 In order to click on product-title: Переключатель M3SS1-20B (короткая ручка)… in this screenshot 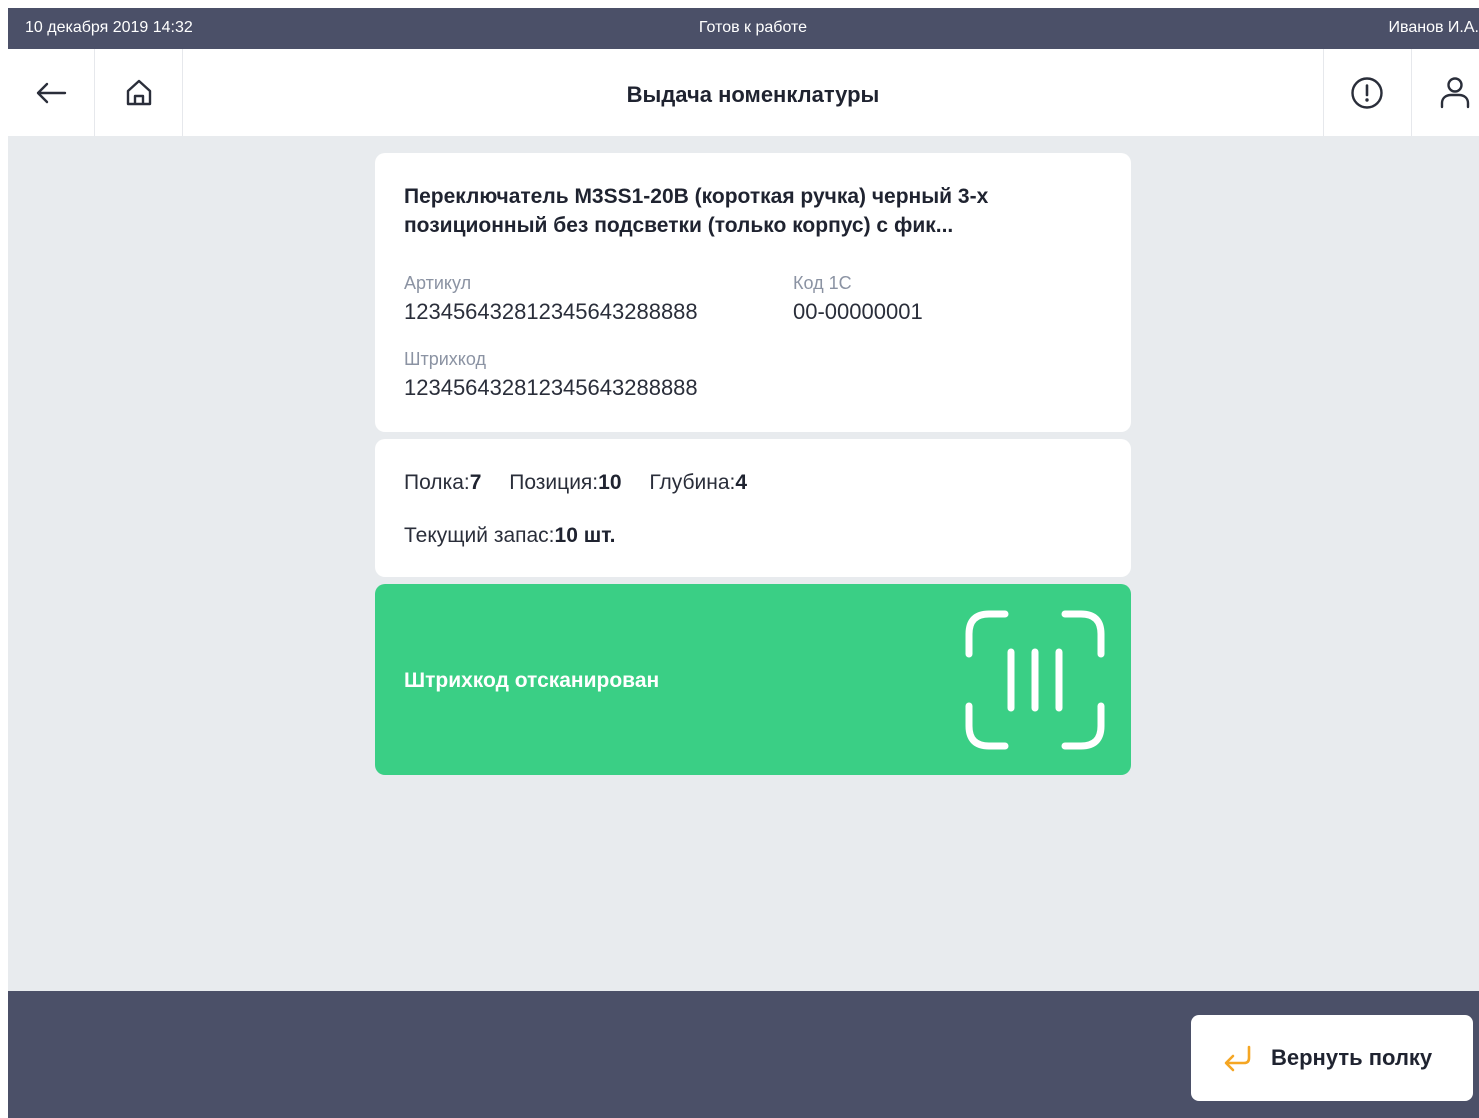, I will do `click(754, 211)`.